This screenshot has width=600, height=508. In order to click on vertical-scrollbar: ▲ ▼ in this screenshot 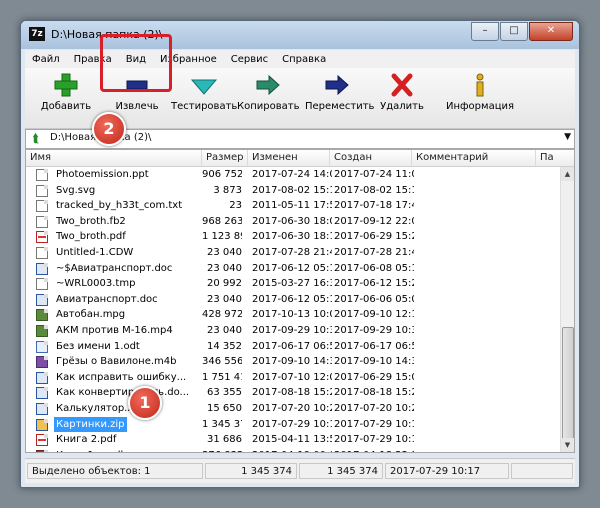, I will do `click(567, 309)`.